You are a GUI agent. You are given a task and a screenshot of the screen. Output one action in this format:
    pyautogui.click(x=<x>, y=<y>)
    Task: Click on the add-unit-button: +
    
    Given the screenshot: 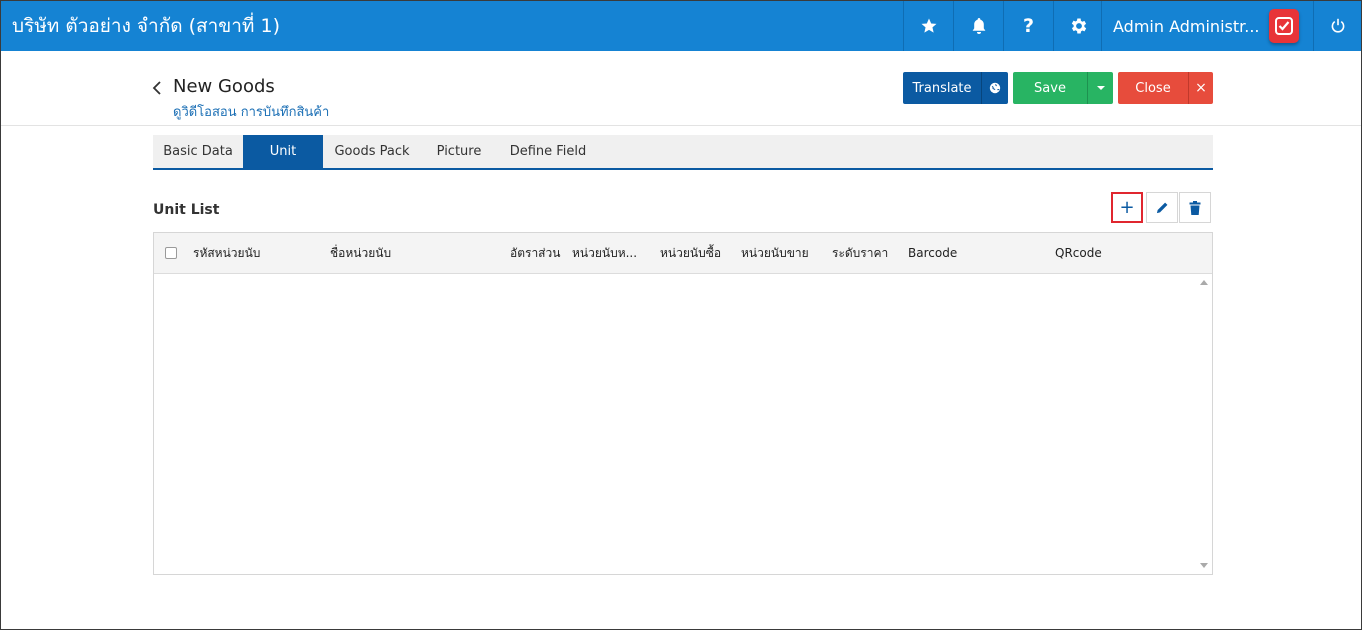 What is the action you would take?
    pyautogui.click(x=1127, y=207)
    